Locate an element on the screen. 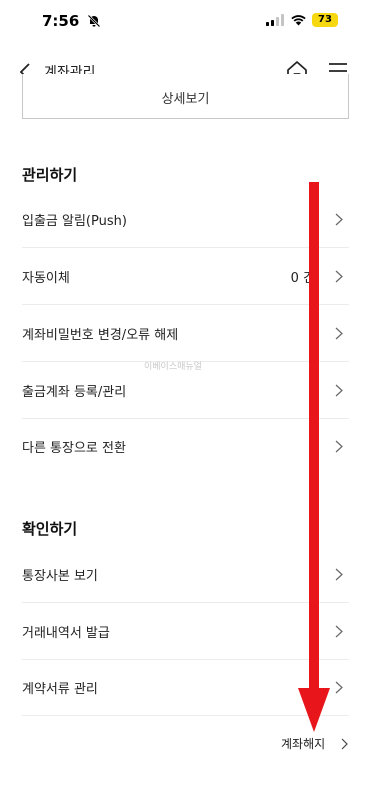 The height and width of the screenshot is (800, 371). battery-indicator: 73 is located at coordinates (325, 20).